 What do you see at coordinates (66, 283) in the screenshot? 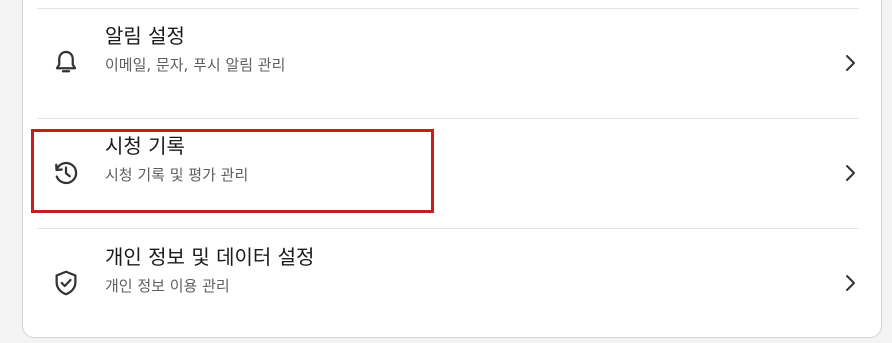
I see `shield-check-icon` at bounding box center [66, 283].